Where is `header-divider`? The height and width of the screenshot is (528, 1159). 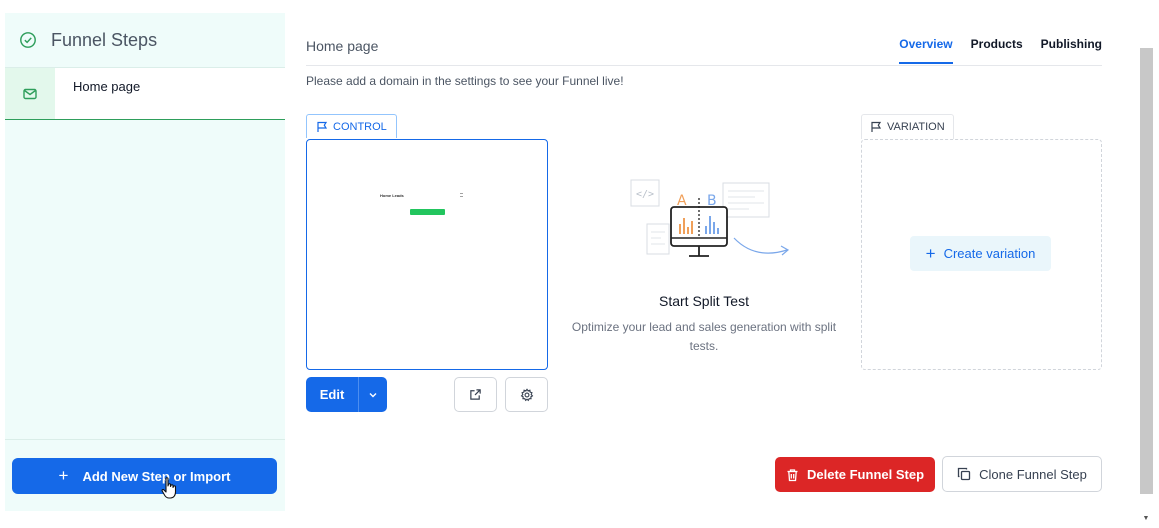 header-divider is located at coordinates (704, 65).